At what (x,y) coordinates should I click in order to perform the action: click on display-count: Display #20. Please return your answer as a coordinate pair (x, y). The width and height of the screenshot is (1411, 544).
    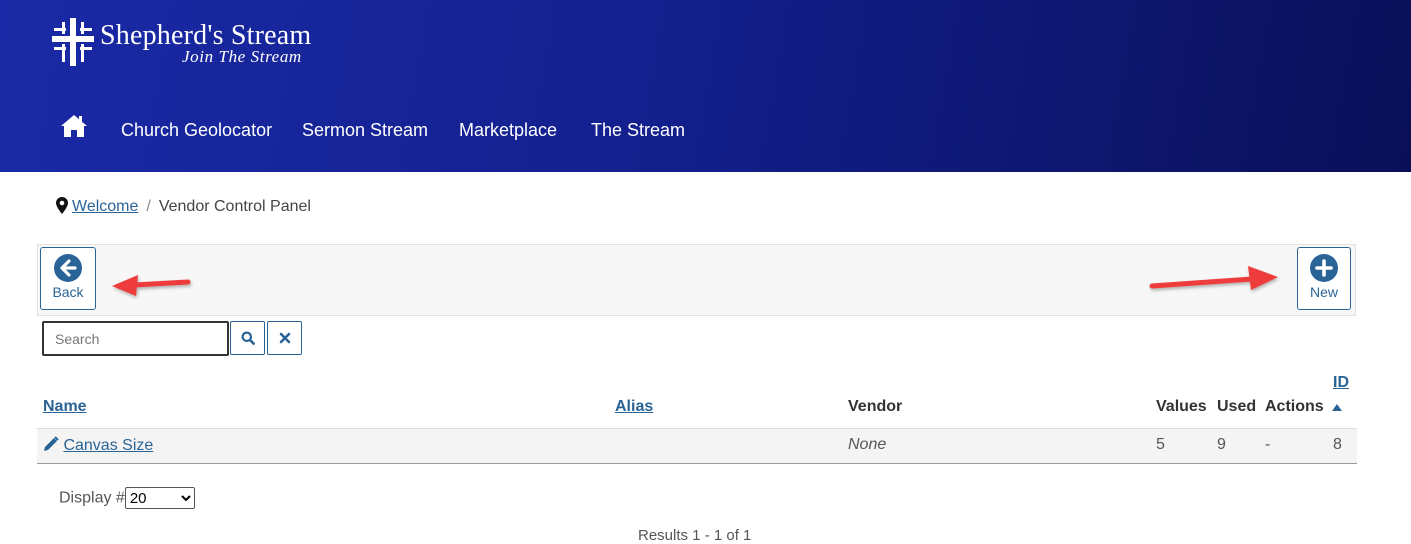
    Looking at the image, I should click on (127, 498).